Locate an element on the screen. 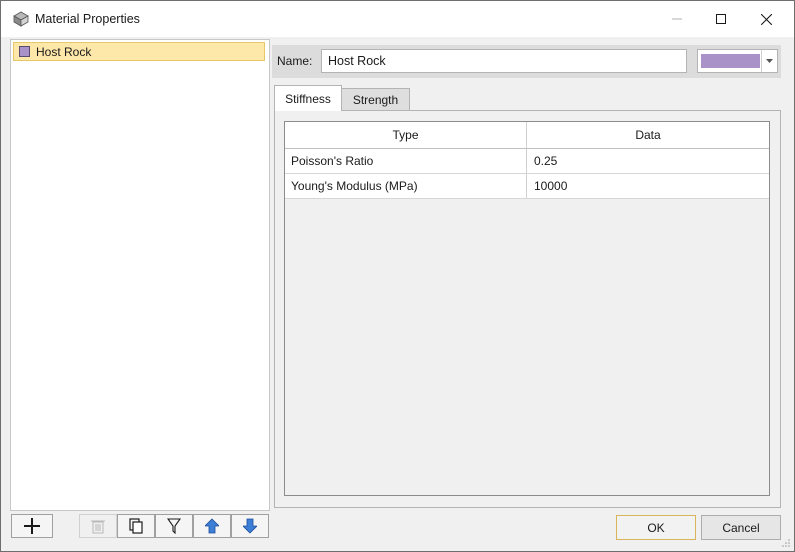  close-button is located at coordinates (766, 19).